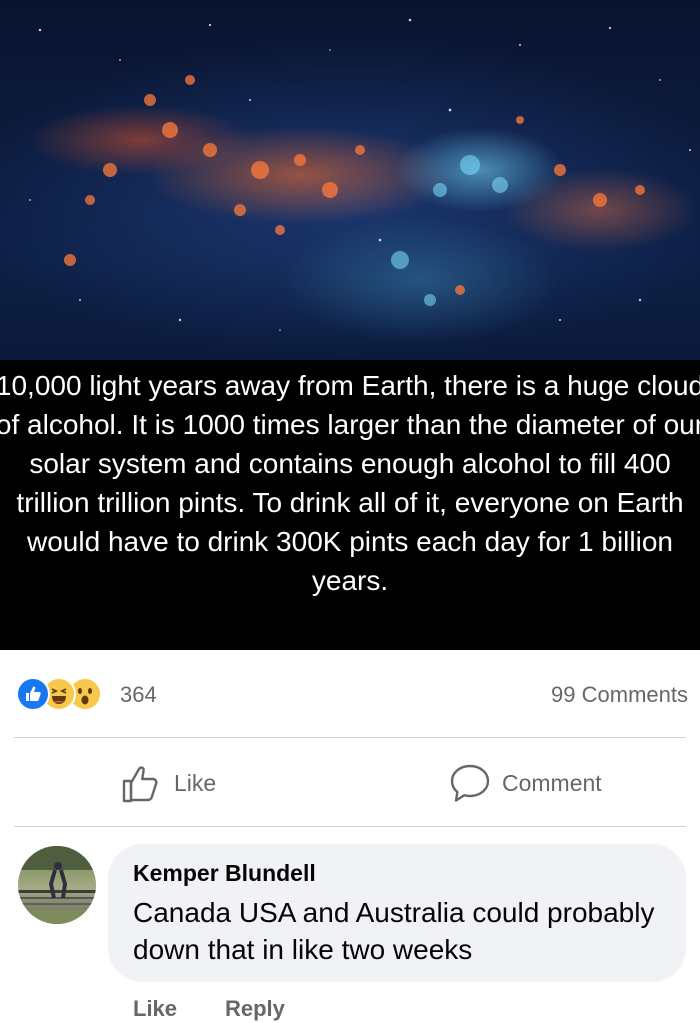 The width and height of the screenshot is (700, 1023). Describe the element at coordinates (138, 695) in the screenshot. I see `reaction-count: 364` at that location.